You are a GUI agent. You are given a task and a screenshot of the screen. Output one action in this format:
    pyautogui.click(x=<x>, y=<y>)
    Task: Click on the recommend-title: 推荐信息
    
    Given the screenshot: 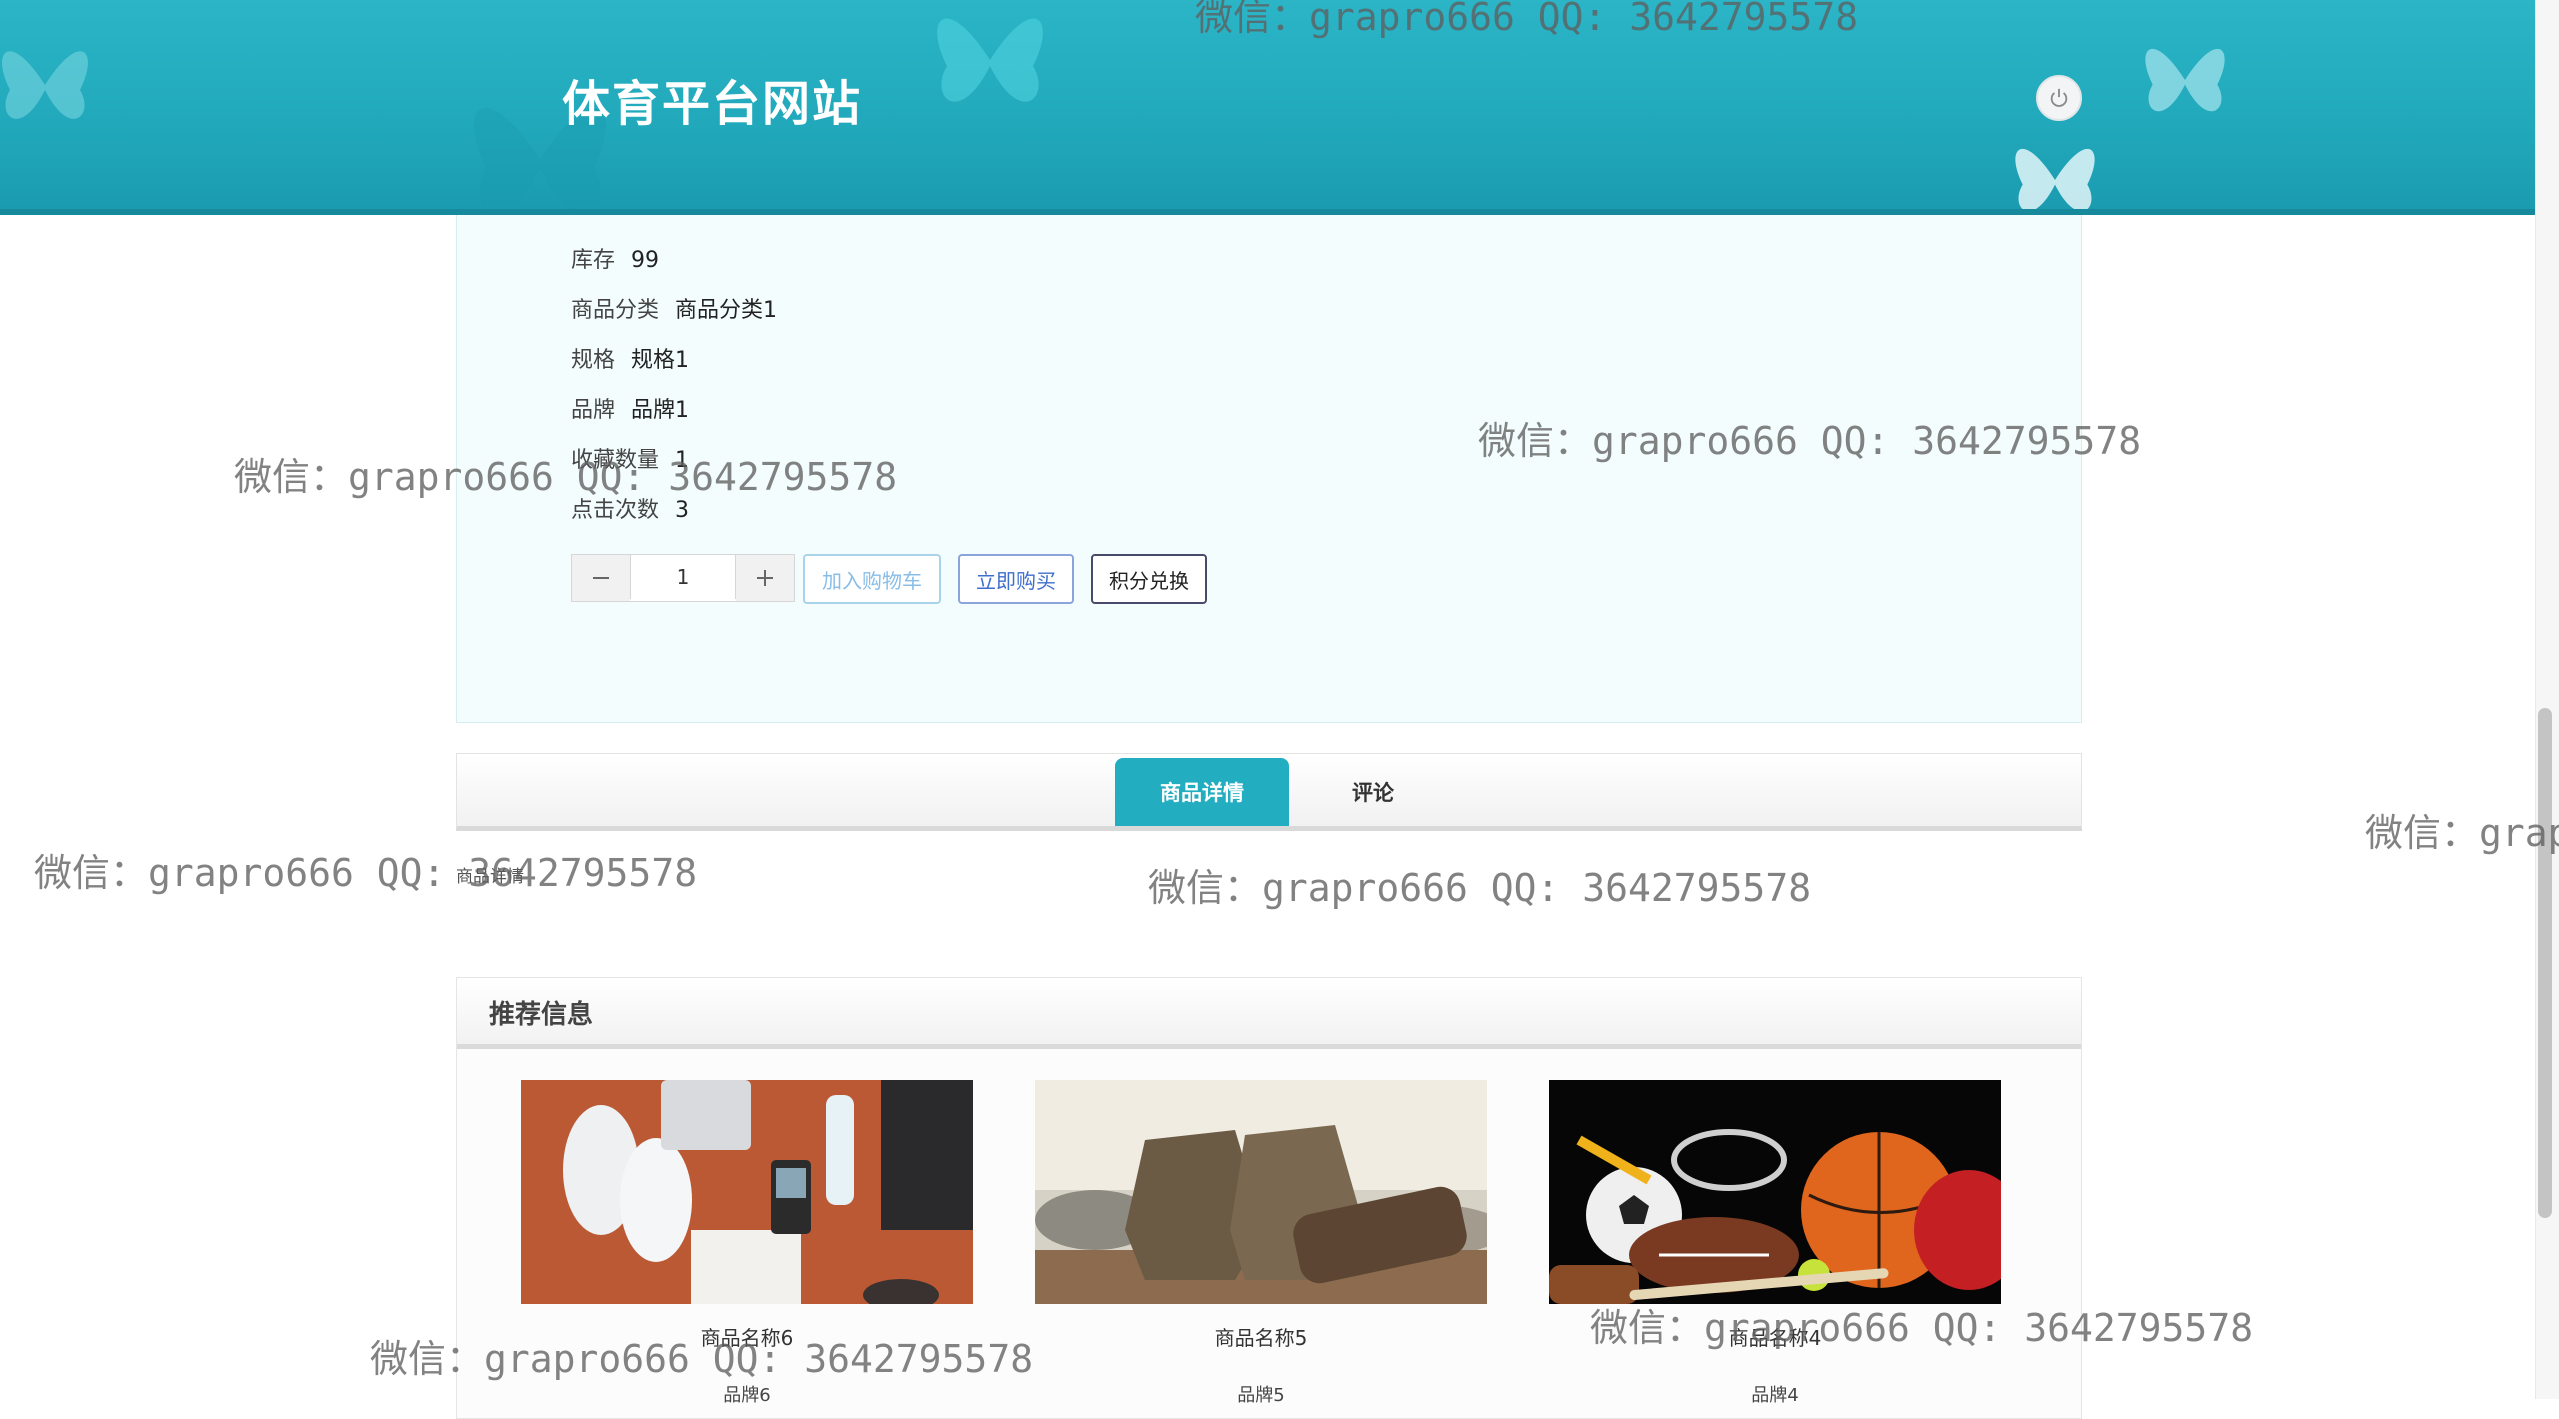 What is the action you would take?
    pyautogui.click(x=541, y=1015)
    